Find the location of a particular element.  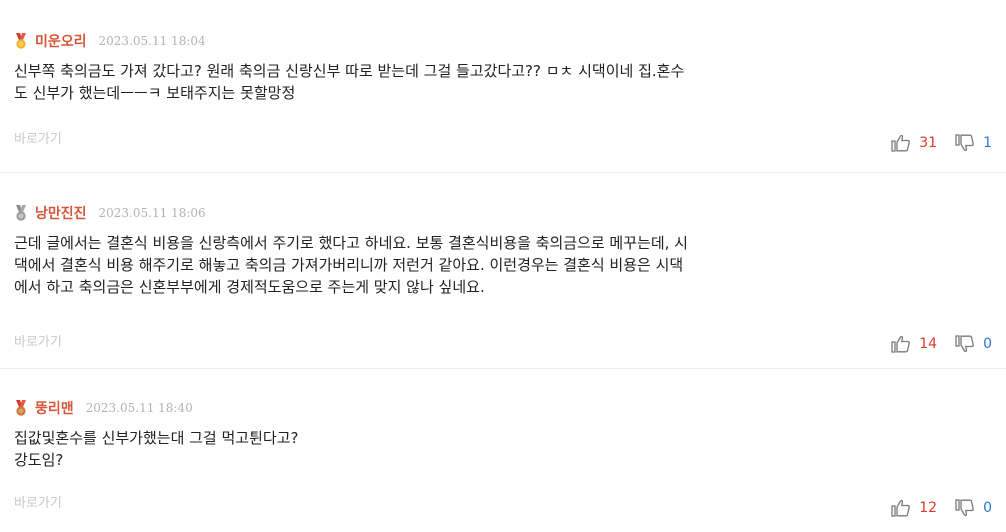

like-button: 14 is located at coordinates (923, 344).